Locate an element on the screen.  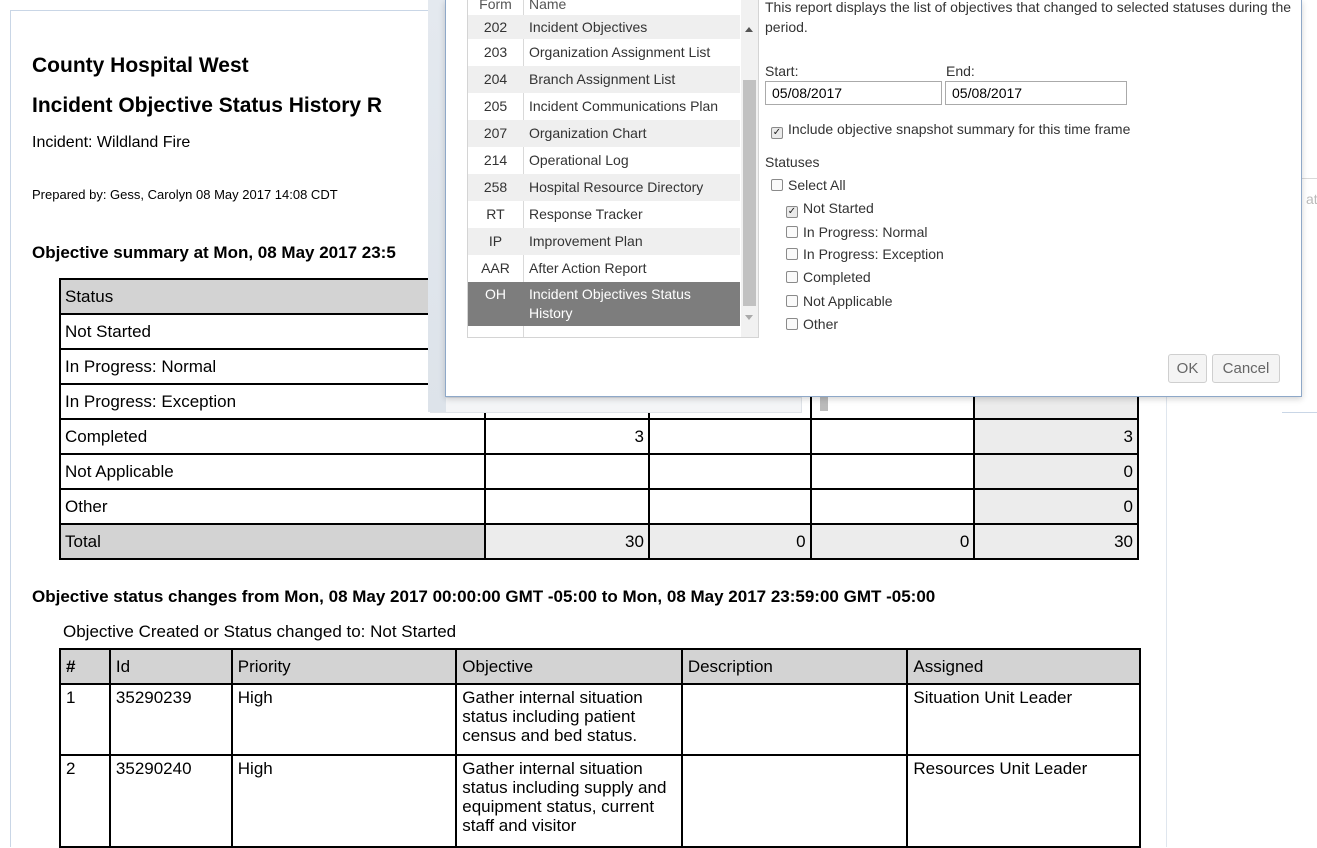
status-other-checkbox: Other is located at coordinates (812, 324).